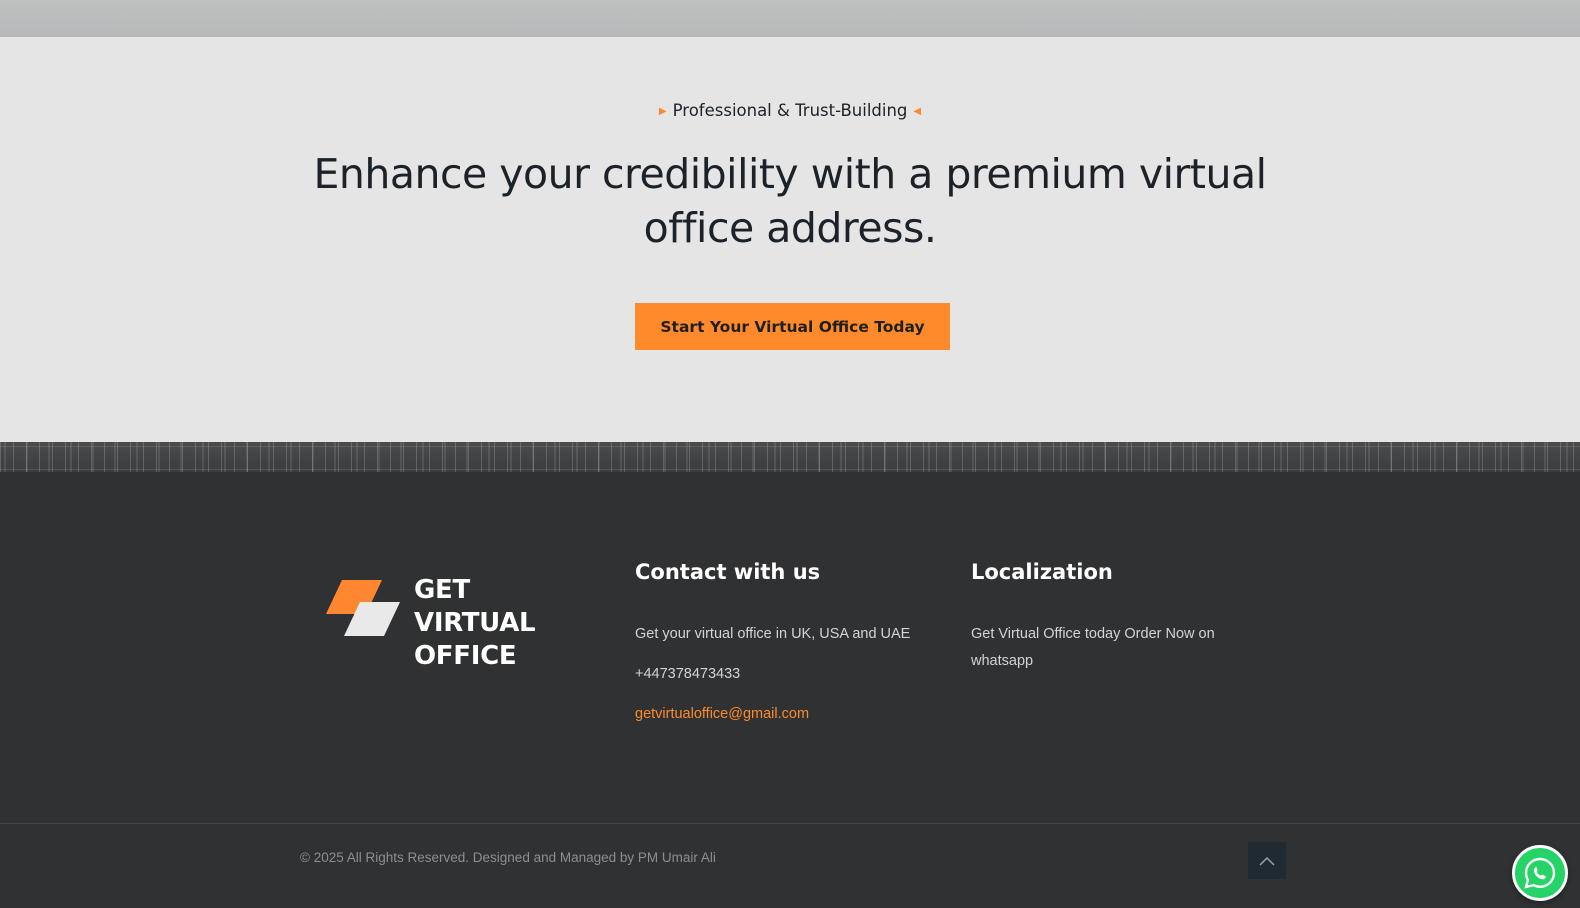 The width and height of the screenshot is (1580, 908). I want to click on contact-title: Contact with us, so click(728, 572).